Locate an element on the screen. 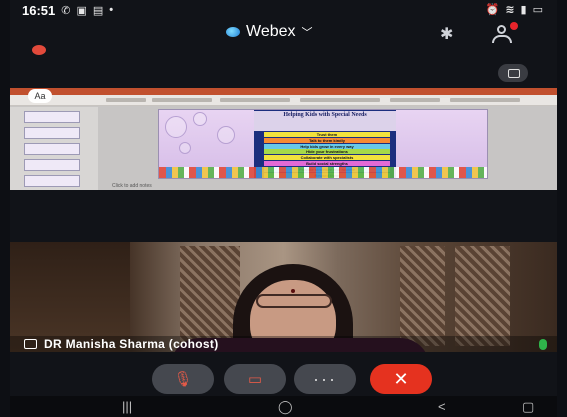 The width and height of the screenshot is (567, 417). wifi-icon: ≋ is located at coordinates (510, 10).